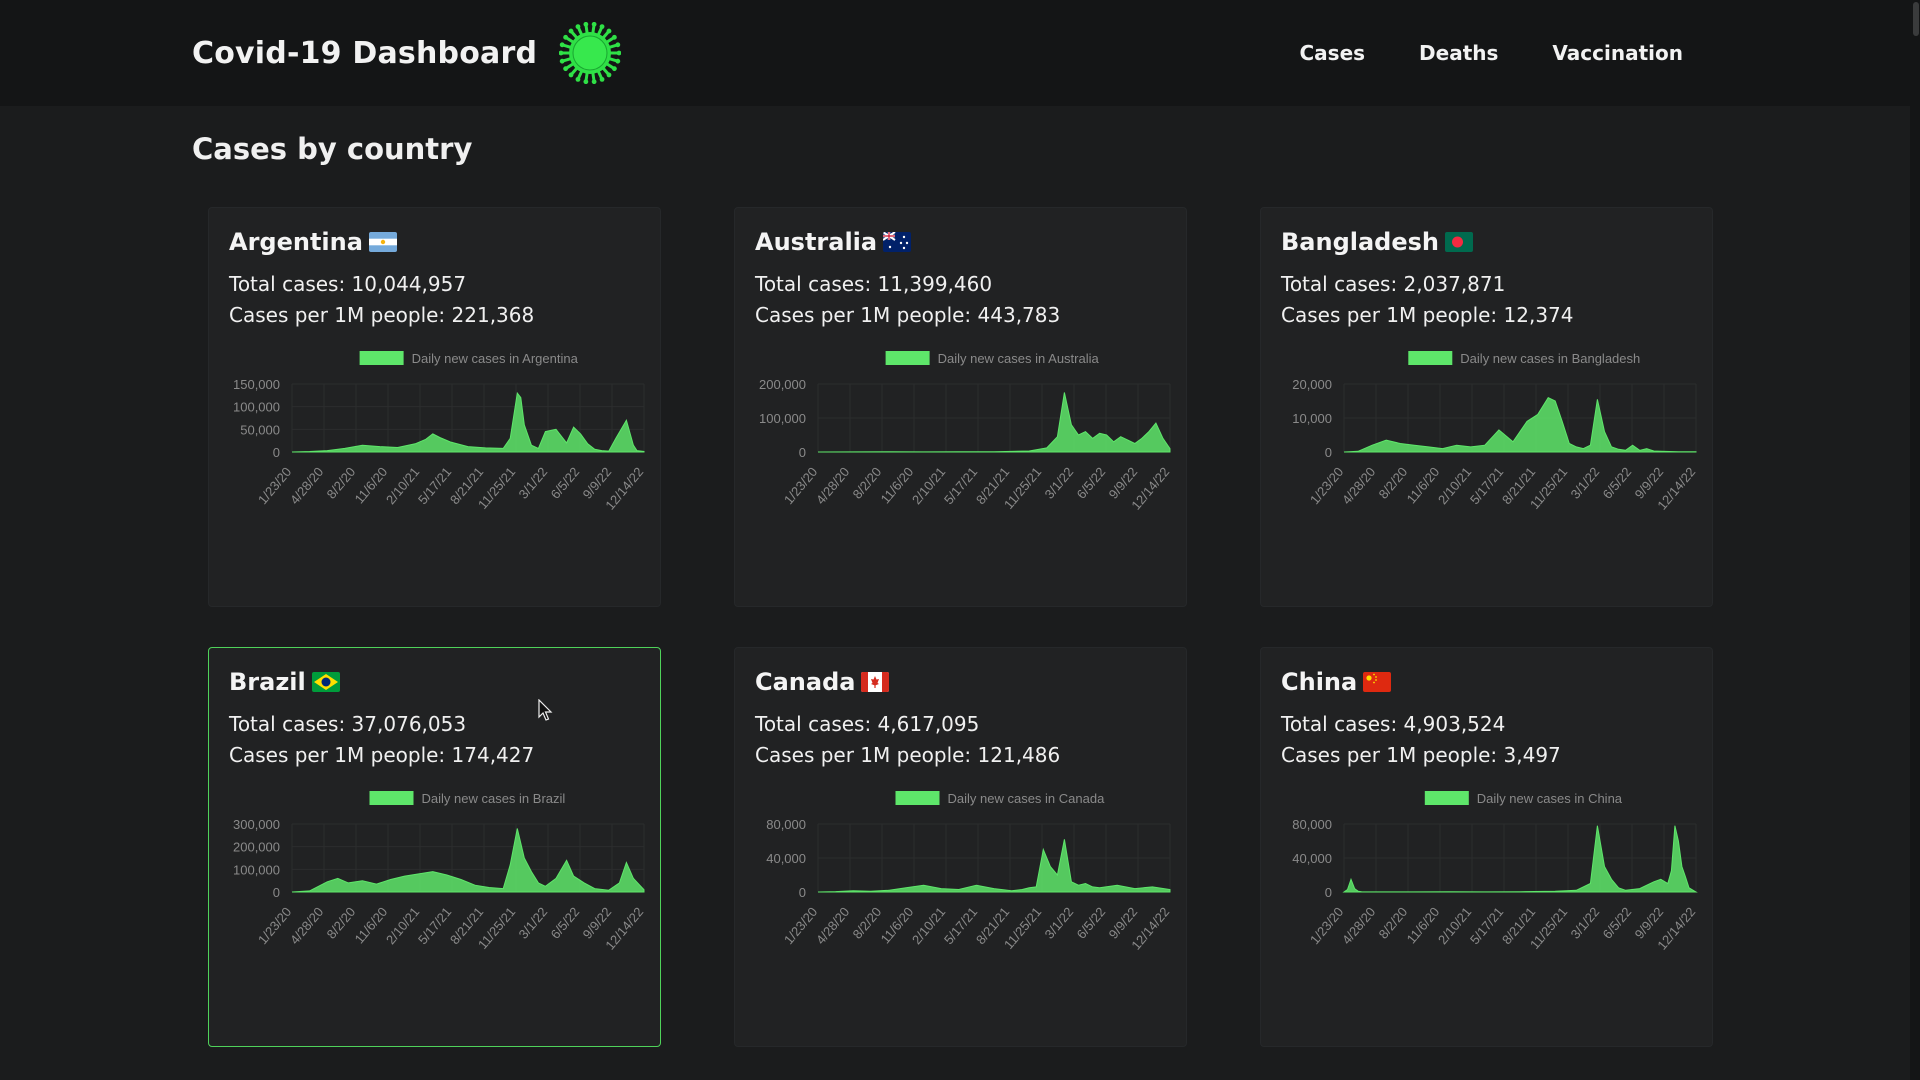 The height and width of the screenshot is (1080, 1920). What do you see at coordinates (325, 682) in the screenshot?
I see `brazil-flag-icon` at bounding box center [325, 682].